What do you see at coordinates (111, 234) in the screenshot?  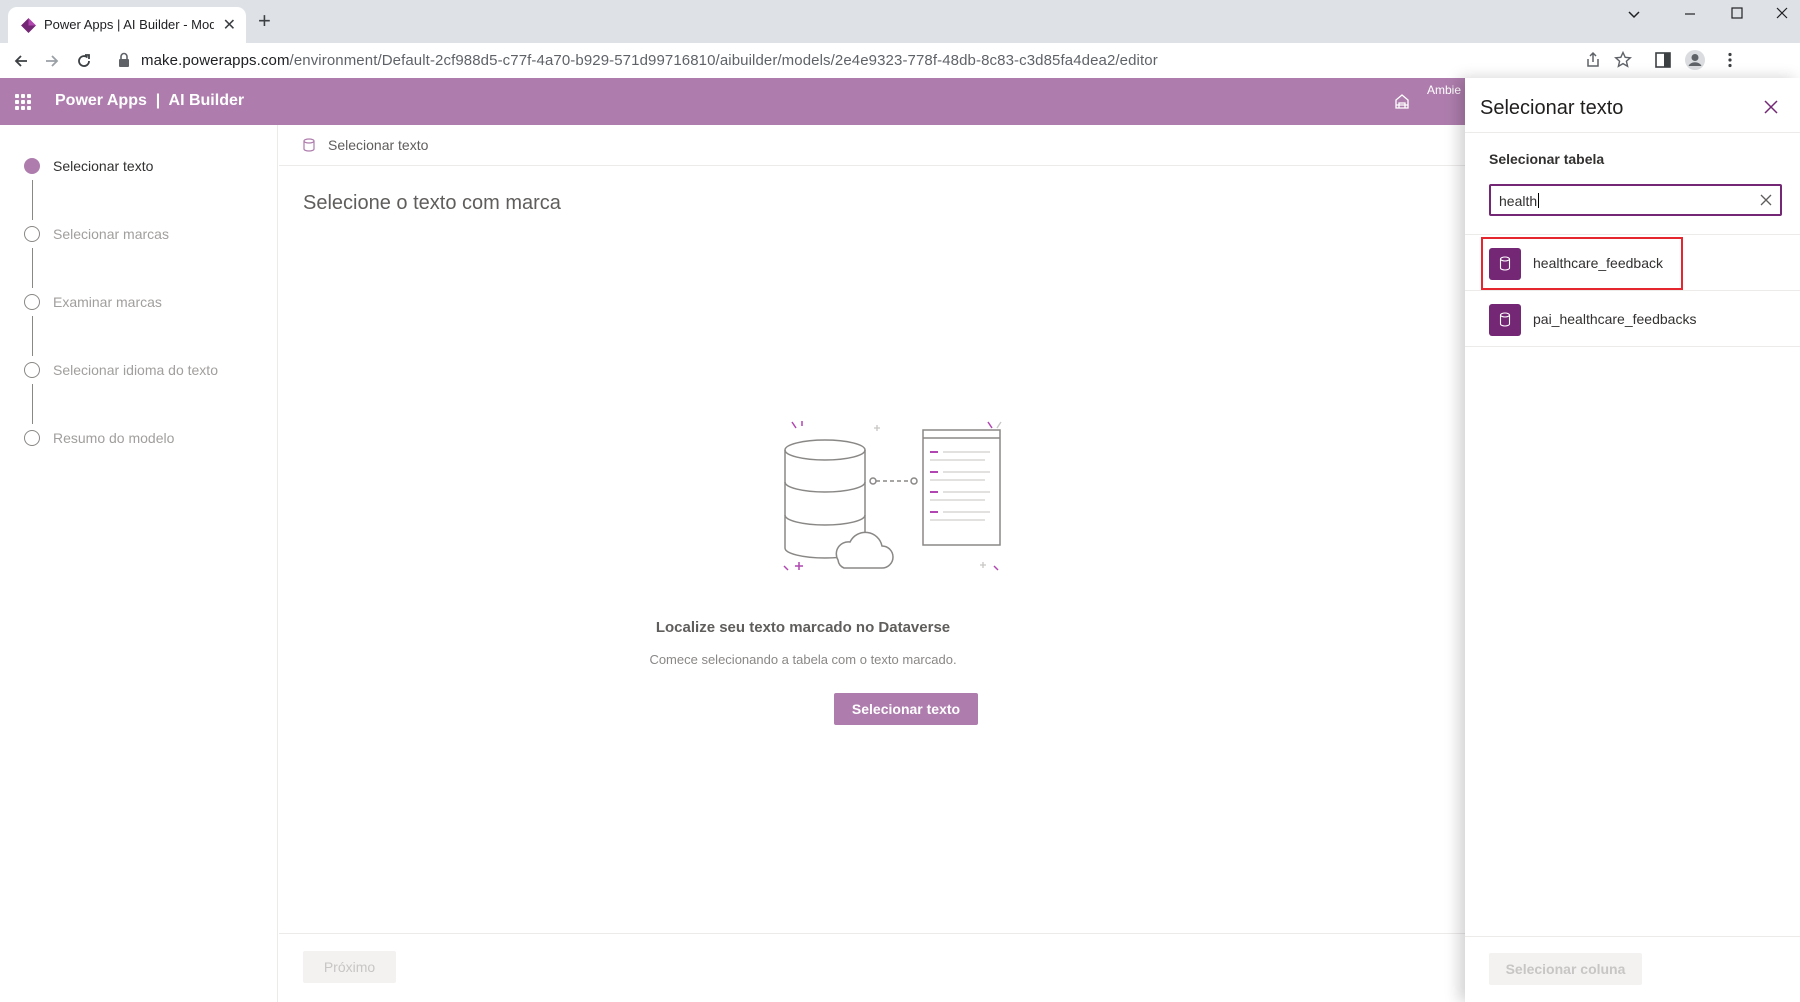 I see `step-label: Selecionar marcas` at bounding box center [111, 234].